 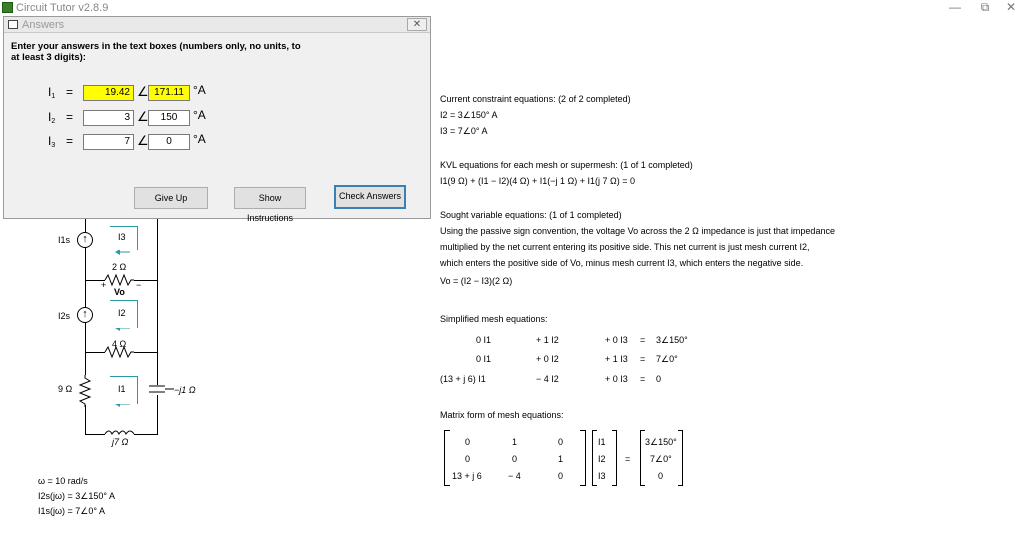 I want to click on simplified-rhs: 0, so click(x=659, y=379).